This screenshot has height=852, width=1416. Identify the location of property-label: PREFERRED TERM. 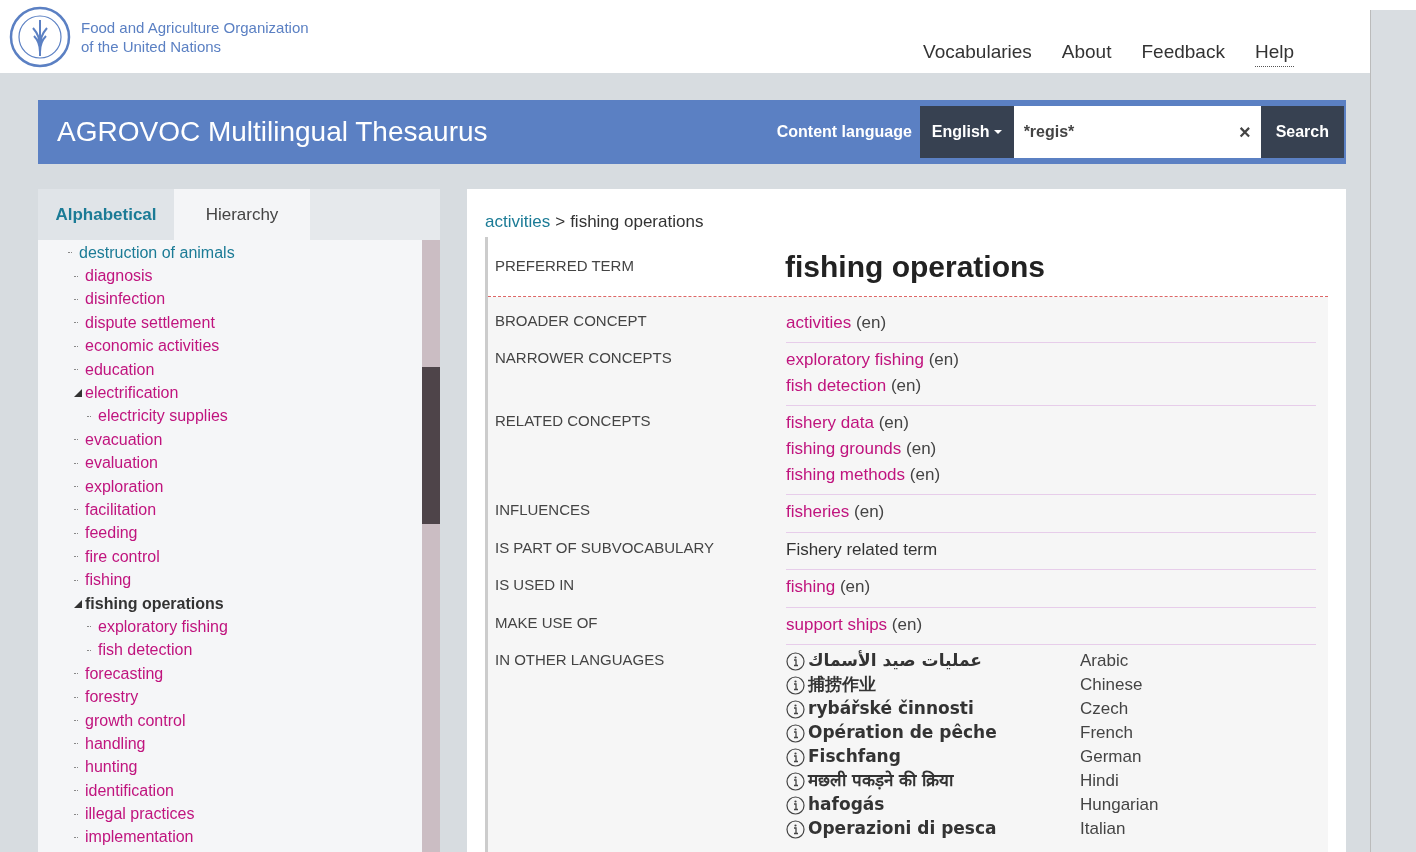
(565, 265).